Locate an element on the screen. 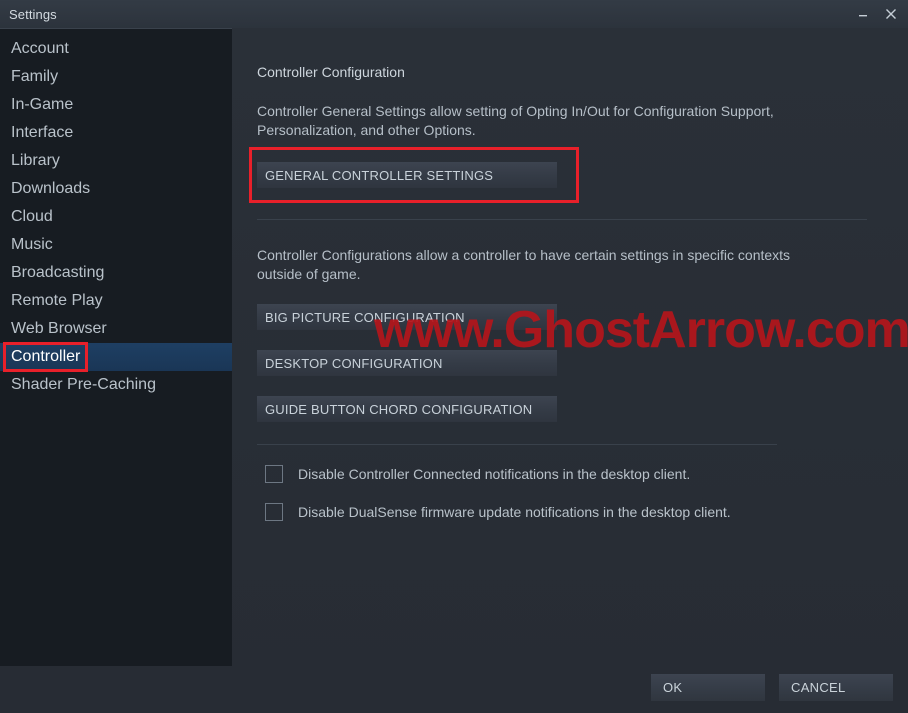  sidebar-item-cloud: Cloud is located at coordinates (116, 217).